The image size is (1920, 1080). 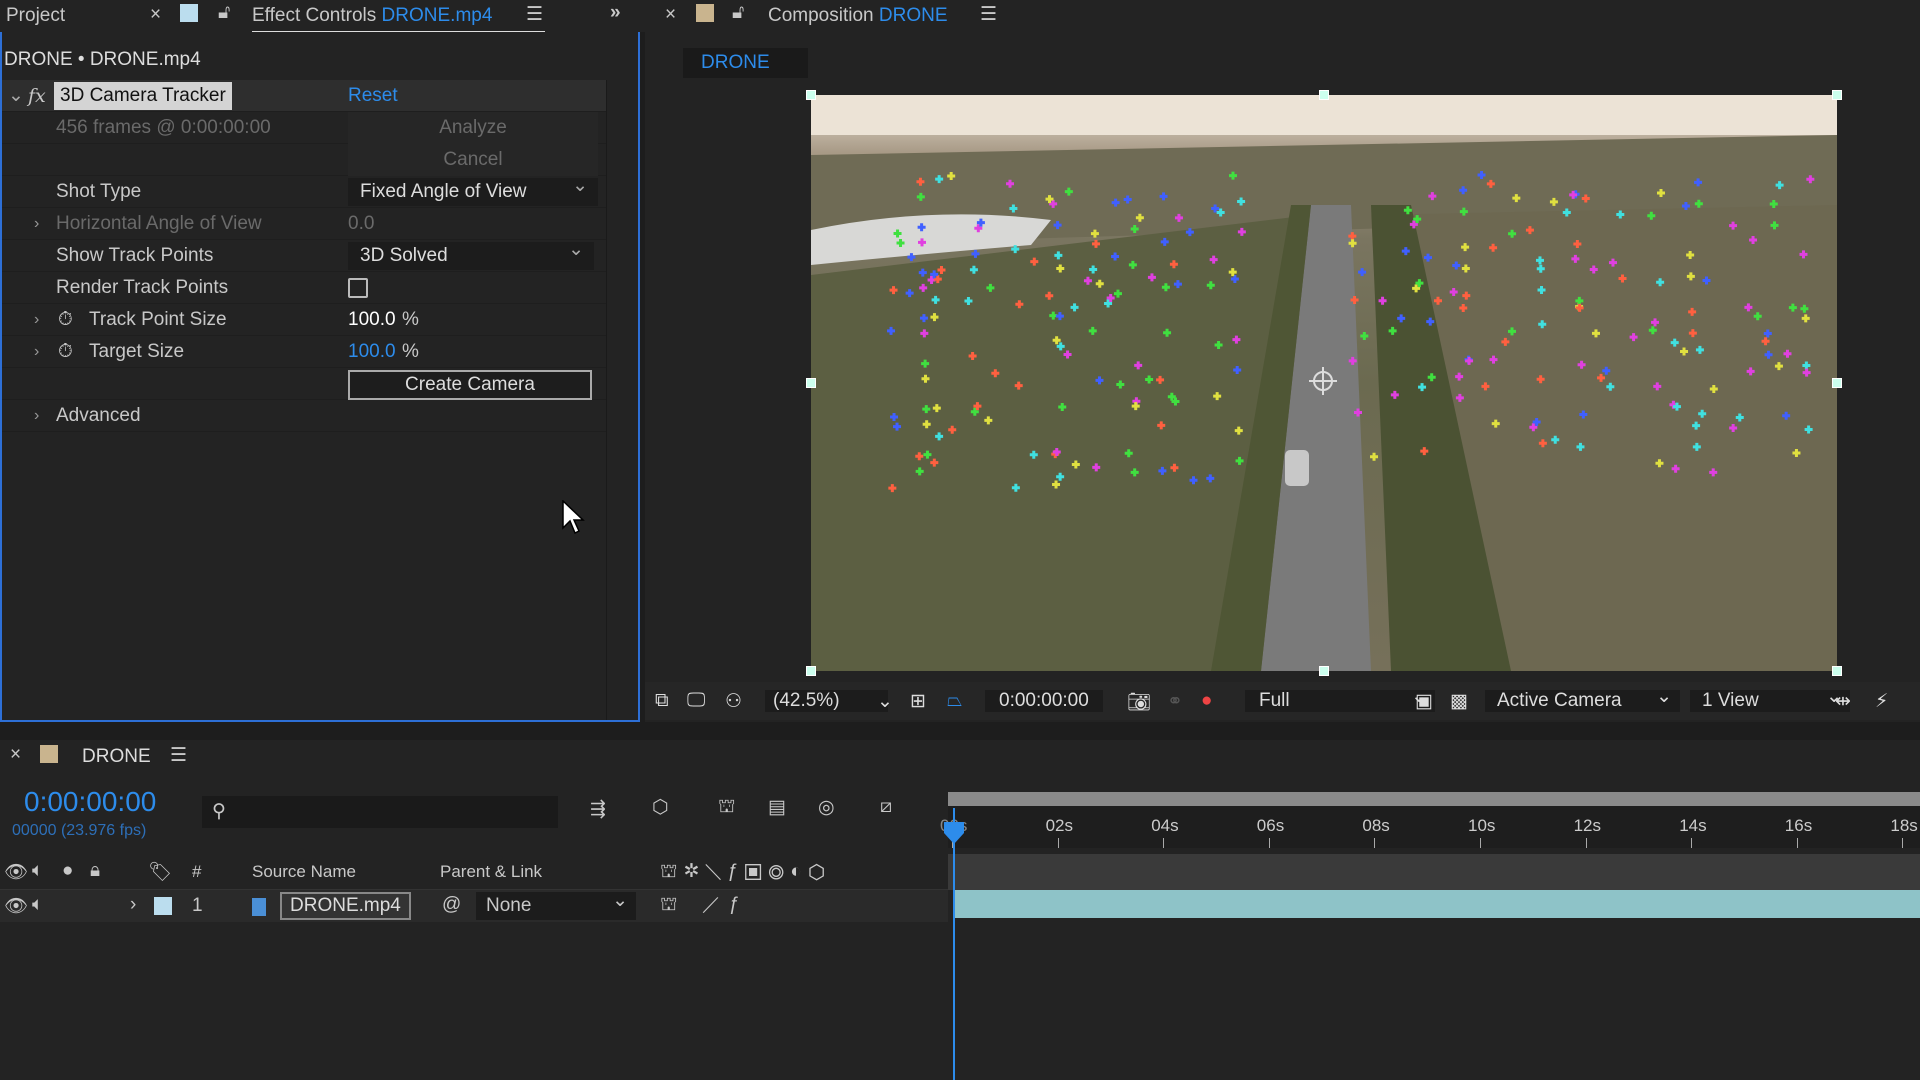 I want to click on label-color-swatch, so click(x=163, y=906).